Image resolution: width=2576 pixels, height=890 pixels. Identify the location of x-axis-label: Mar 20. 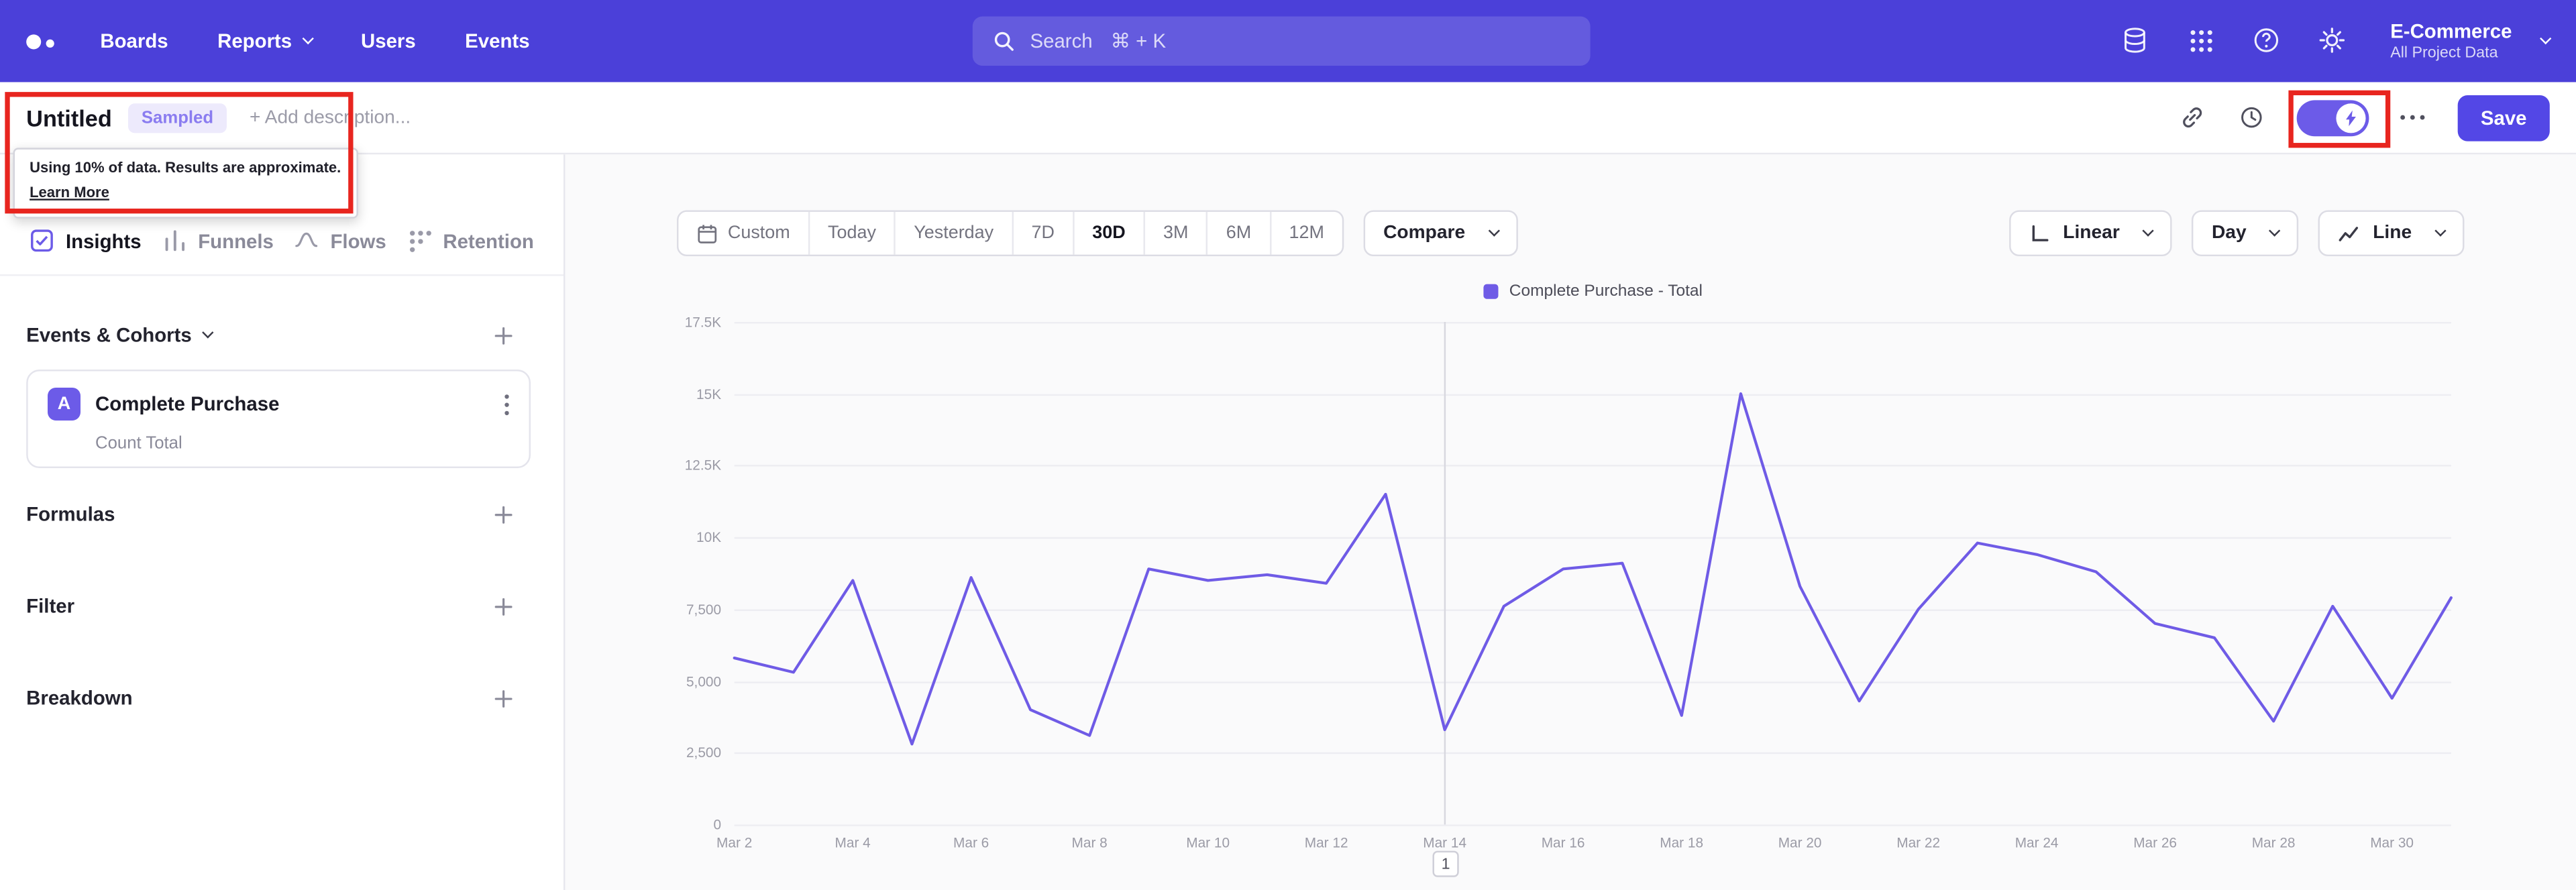
(1800, 842).